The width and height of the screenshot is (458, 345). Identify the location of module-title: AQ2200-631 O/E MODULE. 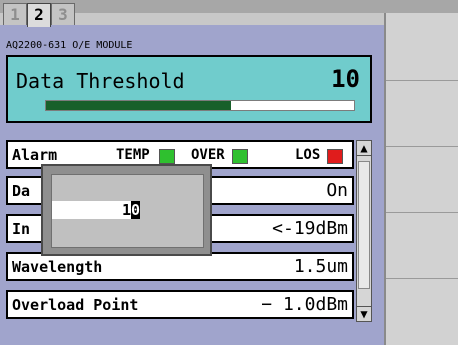
(69, 45).